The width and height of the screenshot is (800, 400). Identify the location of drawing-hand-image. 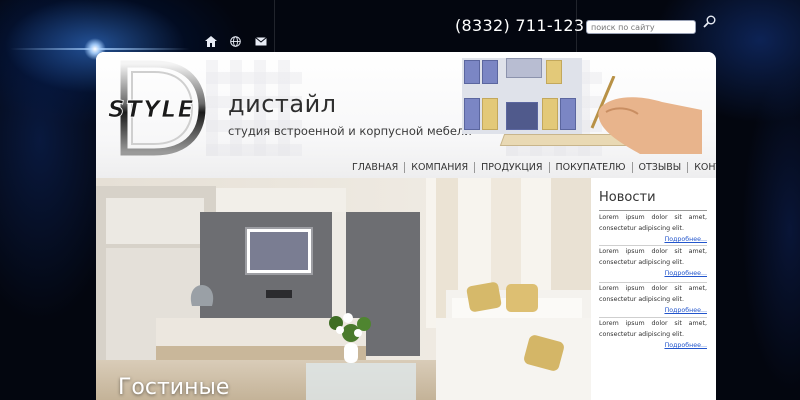
(646, 115).